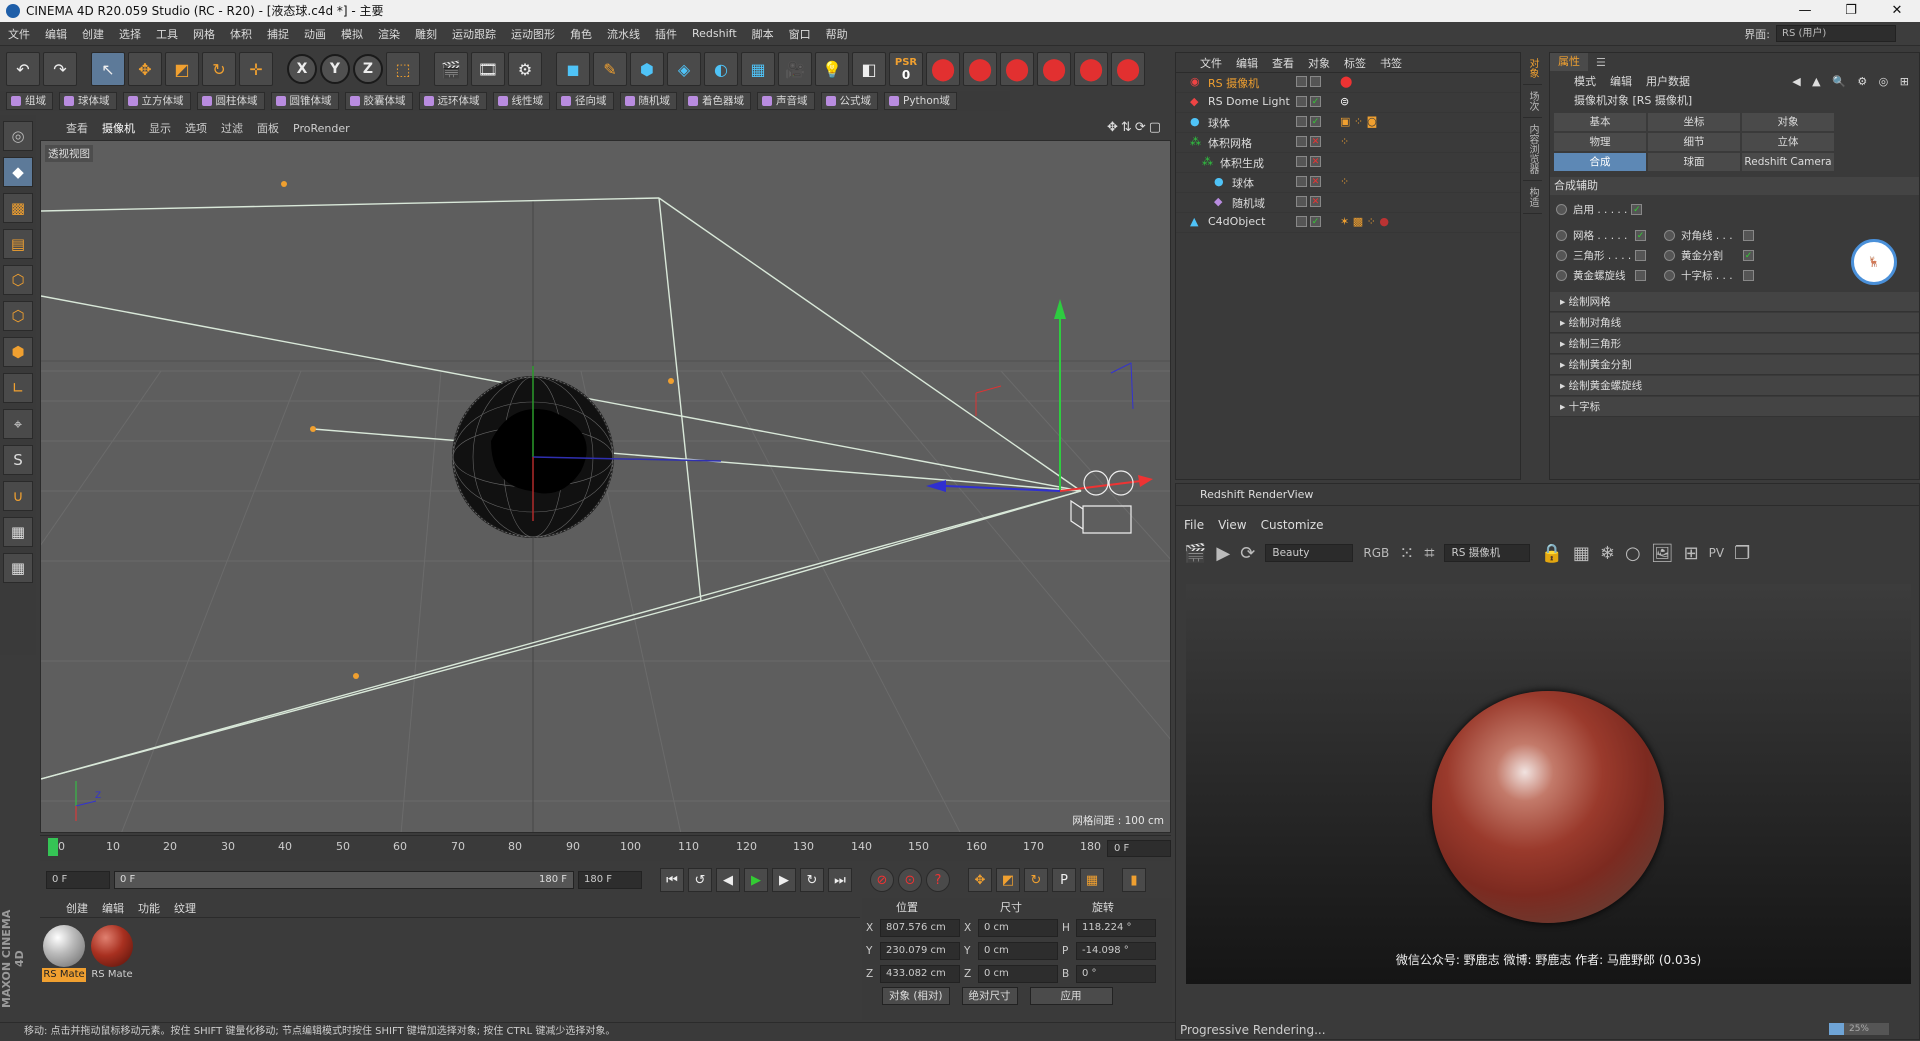 The height and width of the screenshot is (1041, 1920). What do you see at coordinates (1071, 996) in the screenshot?
I see `apply-button: 应用` at bounding box center [1071, 996].